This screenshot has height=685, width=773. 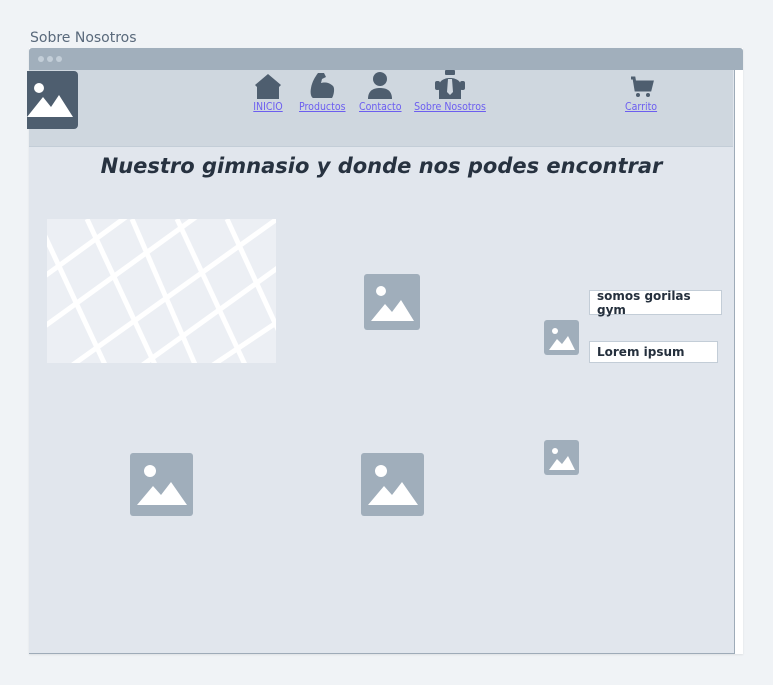 I want to click on location-map, so click(x=161, y=291).